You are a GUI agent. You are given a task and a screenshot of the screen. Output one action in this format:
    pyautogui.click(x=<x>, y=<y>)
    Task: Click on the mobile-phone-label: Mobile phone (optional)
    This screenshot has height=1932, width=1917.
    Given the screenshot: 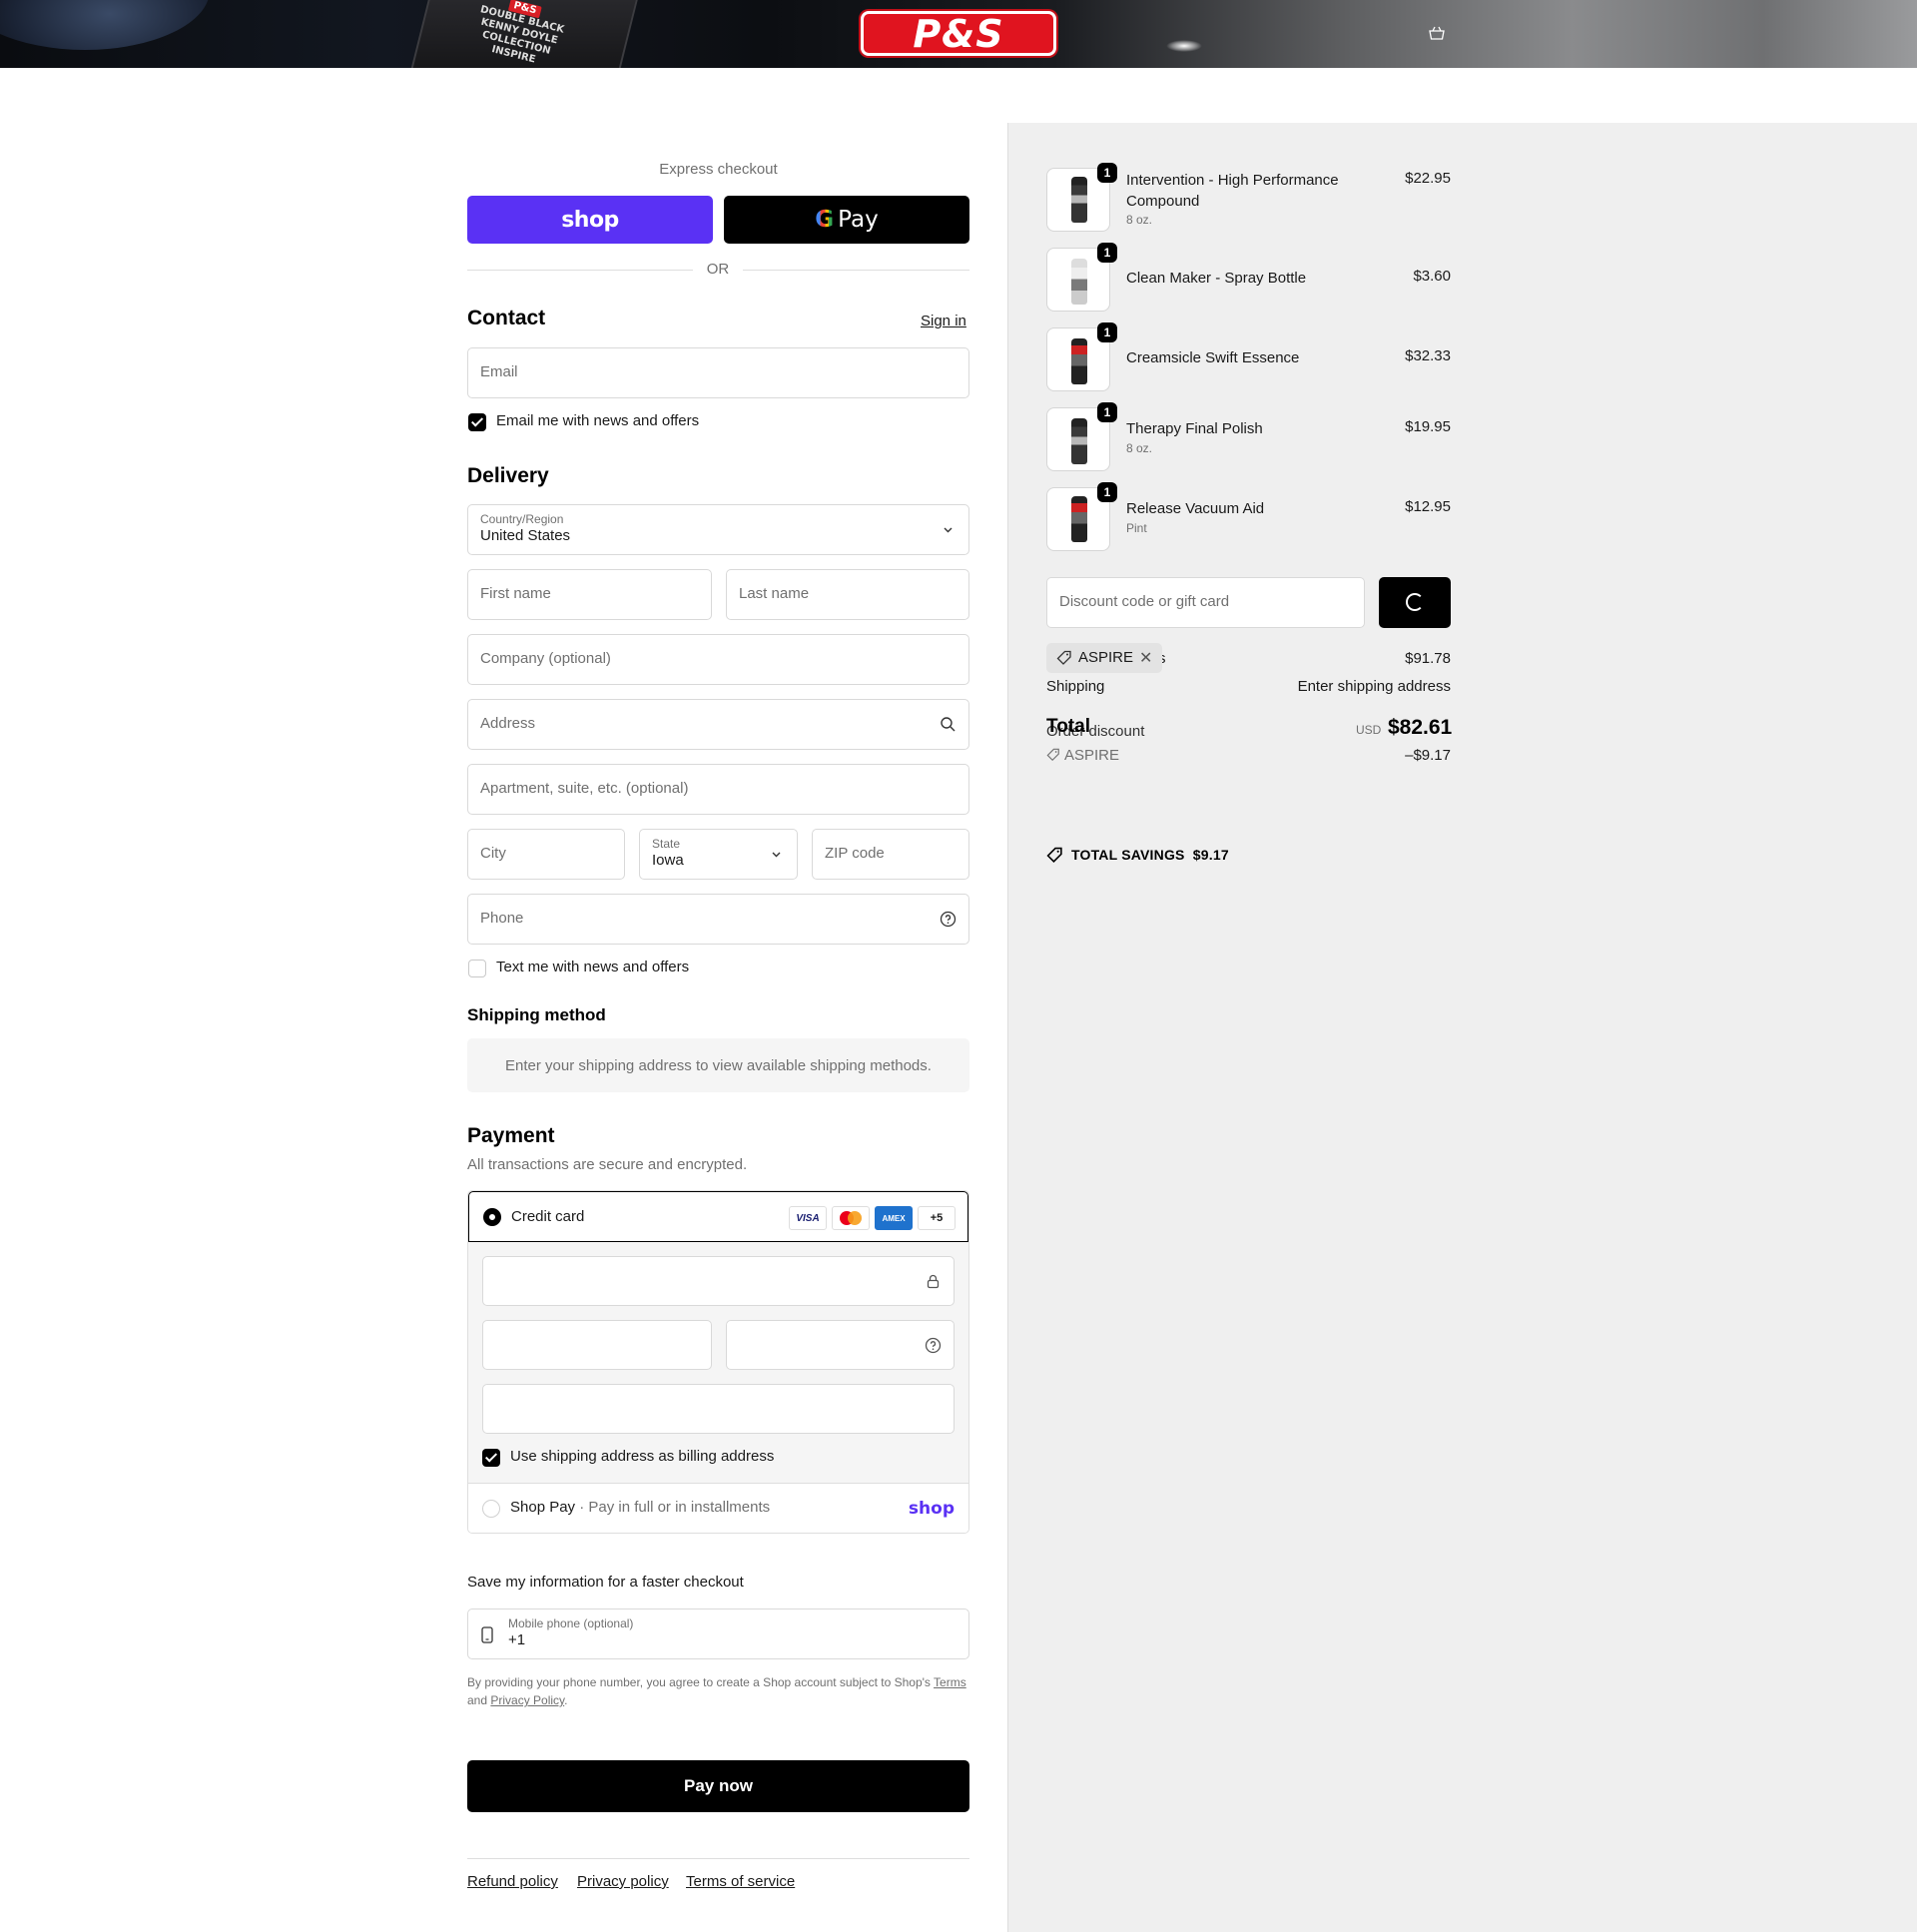 What is the action you would take?
    pyautogui.click(x=571, y=1623)
    